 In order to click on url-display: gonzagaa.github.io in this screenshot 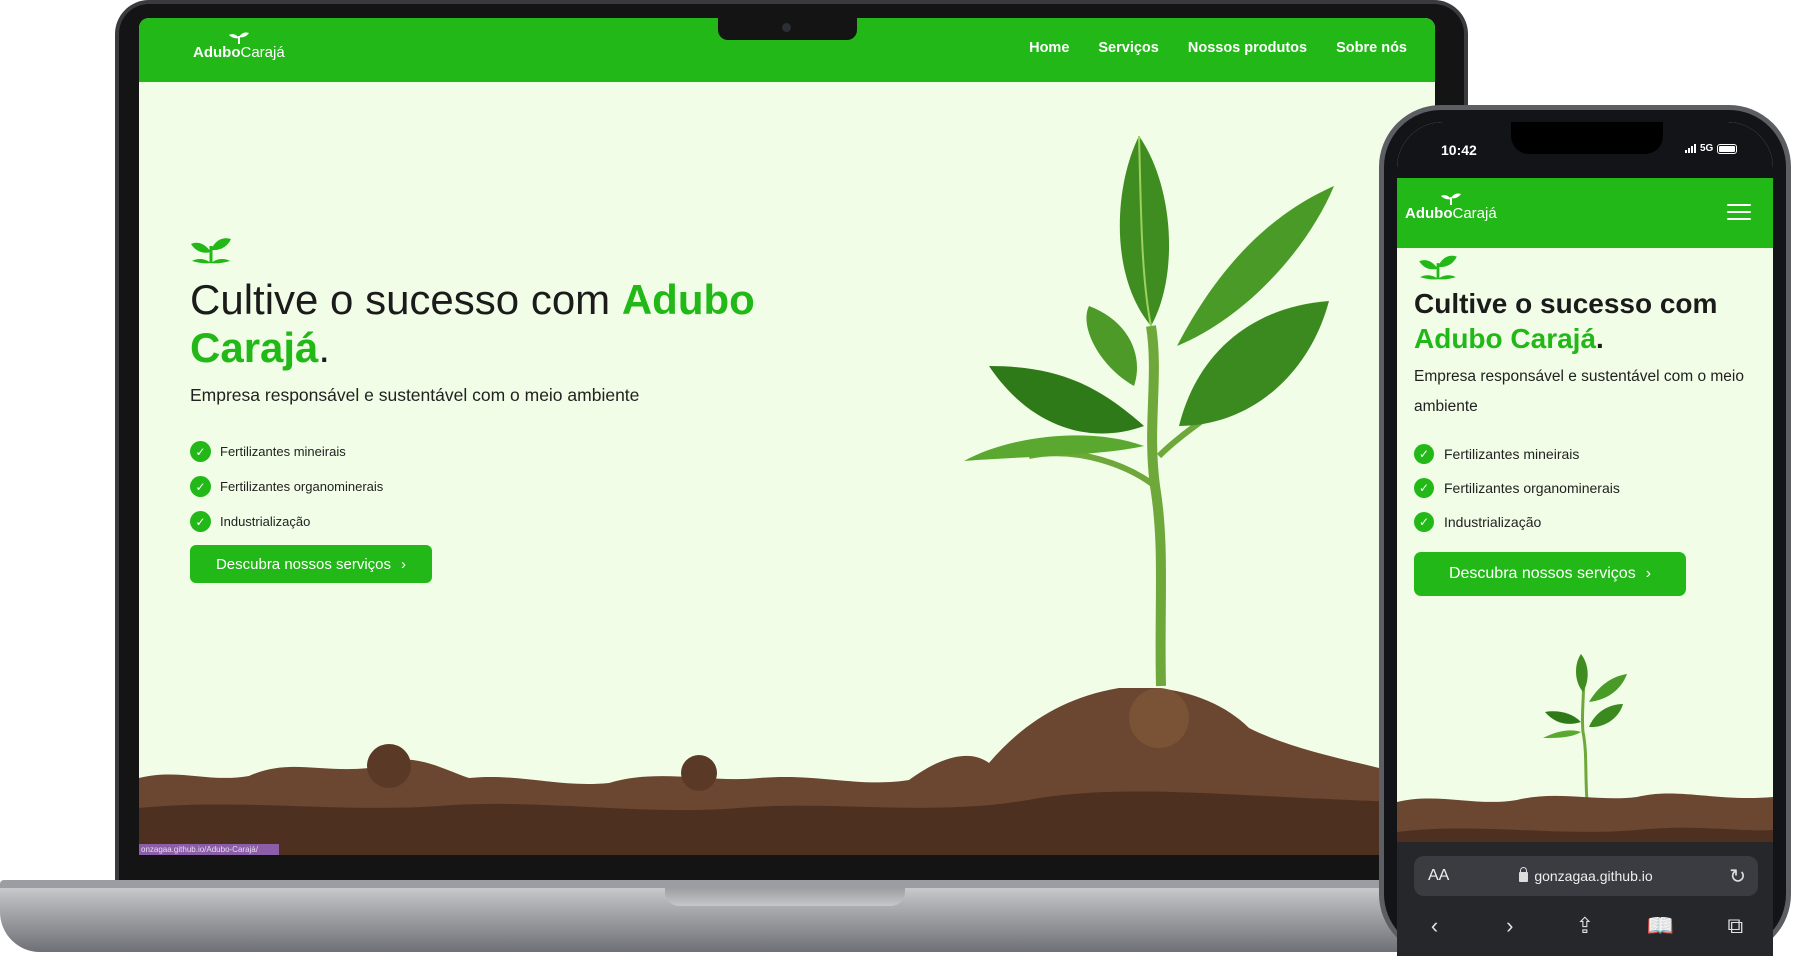, I will do `click(1586, 875)`.